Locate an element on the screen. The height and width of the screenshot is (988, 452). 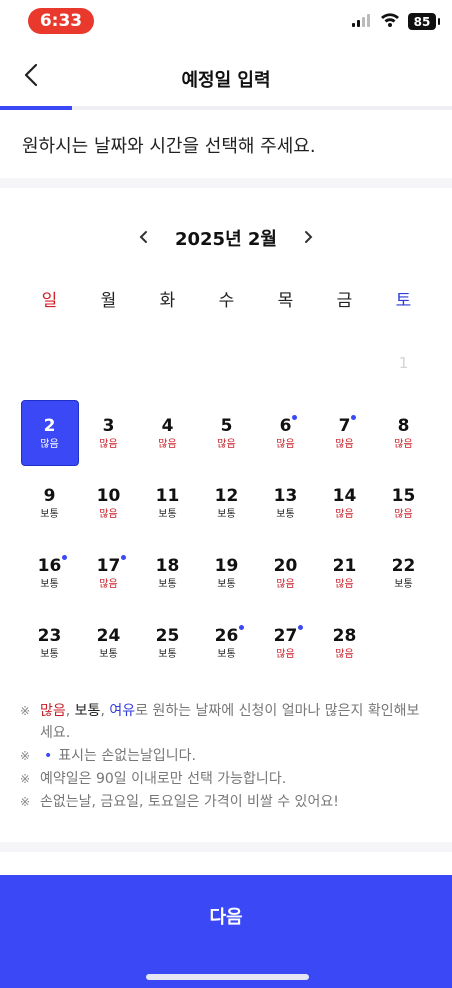
day-cell: 15 많음 is located at coordinates (403, 503).